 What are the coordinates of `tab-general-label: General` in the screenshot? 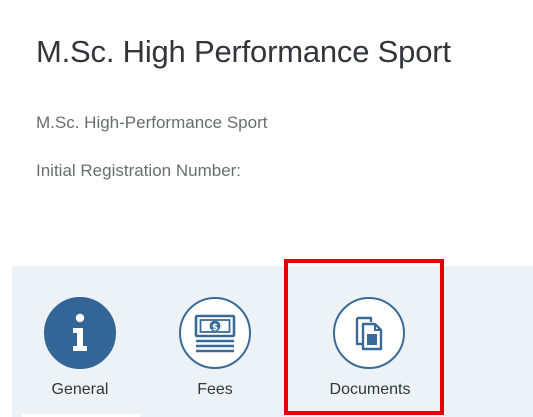 It's located at (80, 389).